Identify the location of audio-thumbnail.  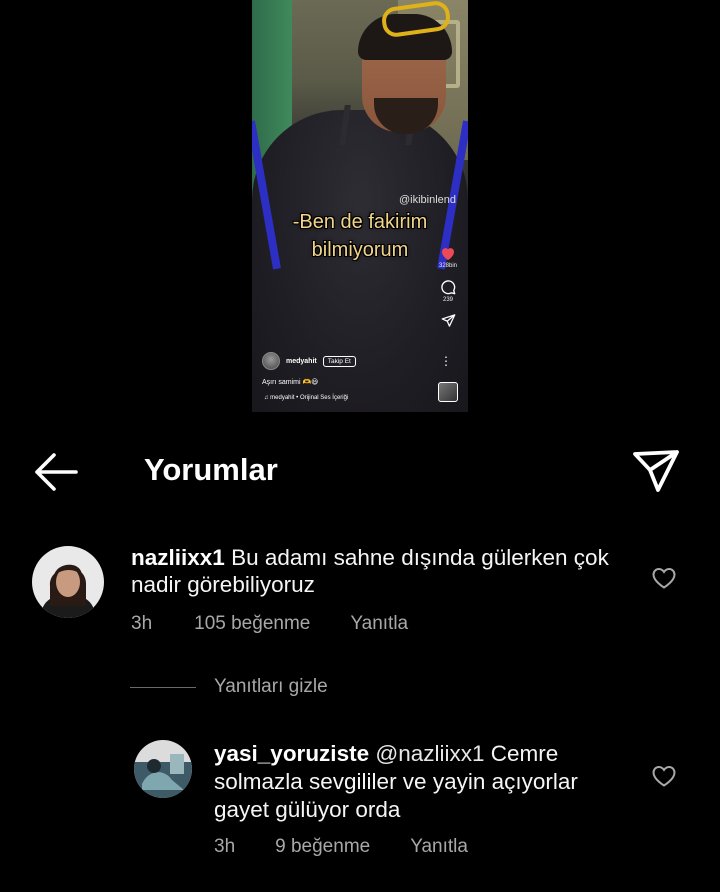
(448, 392).